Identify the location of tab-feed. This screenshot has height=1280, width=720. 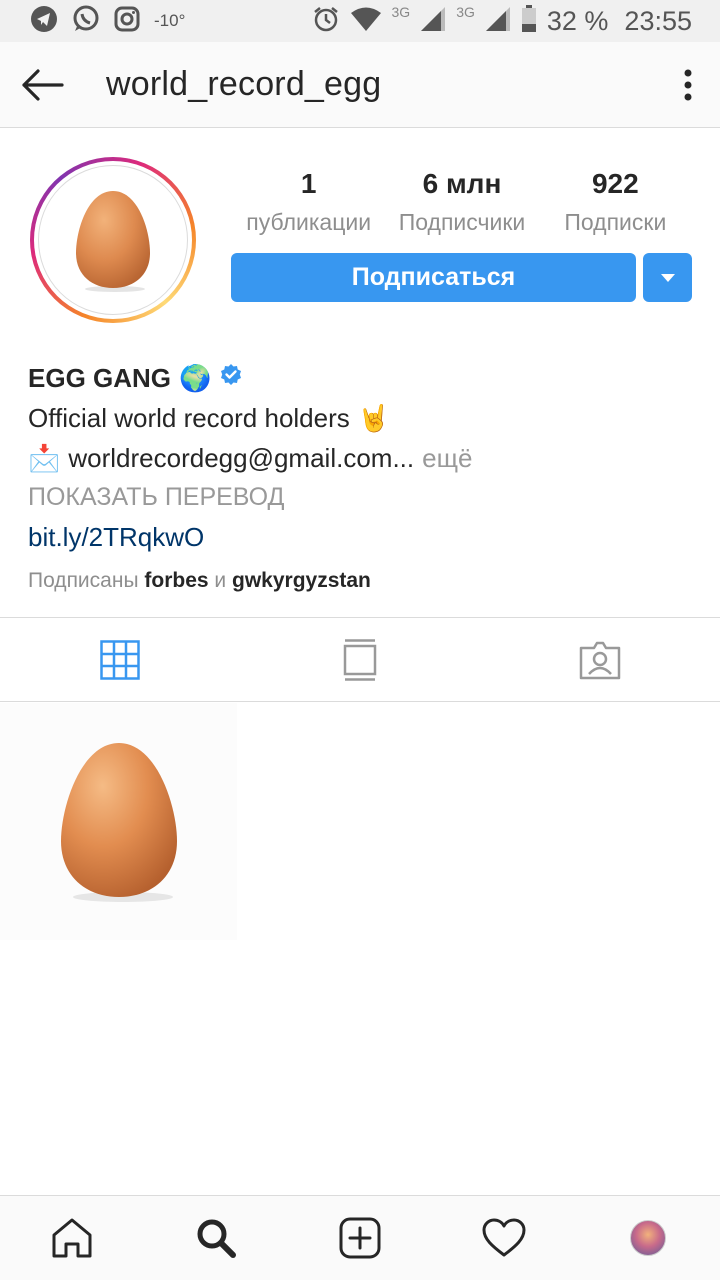
(360, 659).